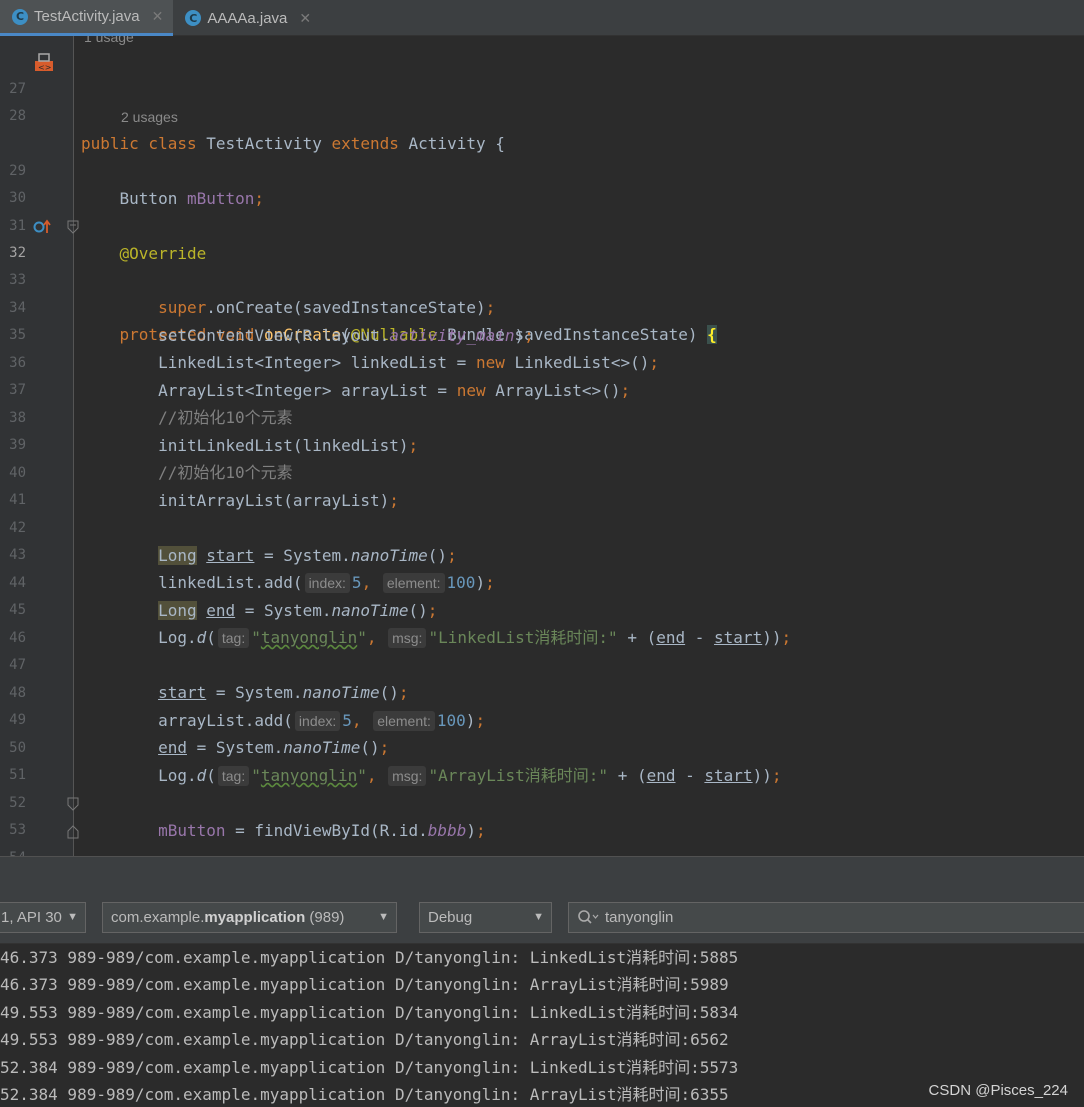 This screenshot has width=1084, height=1107. I want to click on code-line: 44 Long end = System.nanoTime();, so click(542, 581).